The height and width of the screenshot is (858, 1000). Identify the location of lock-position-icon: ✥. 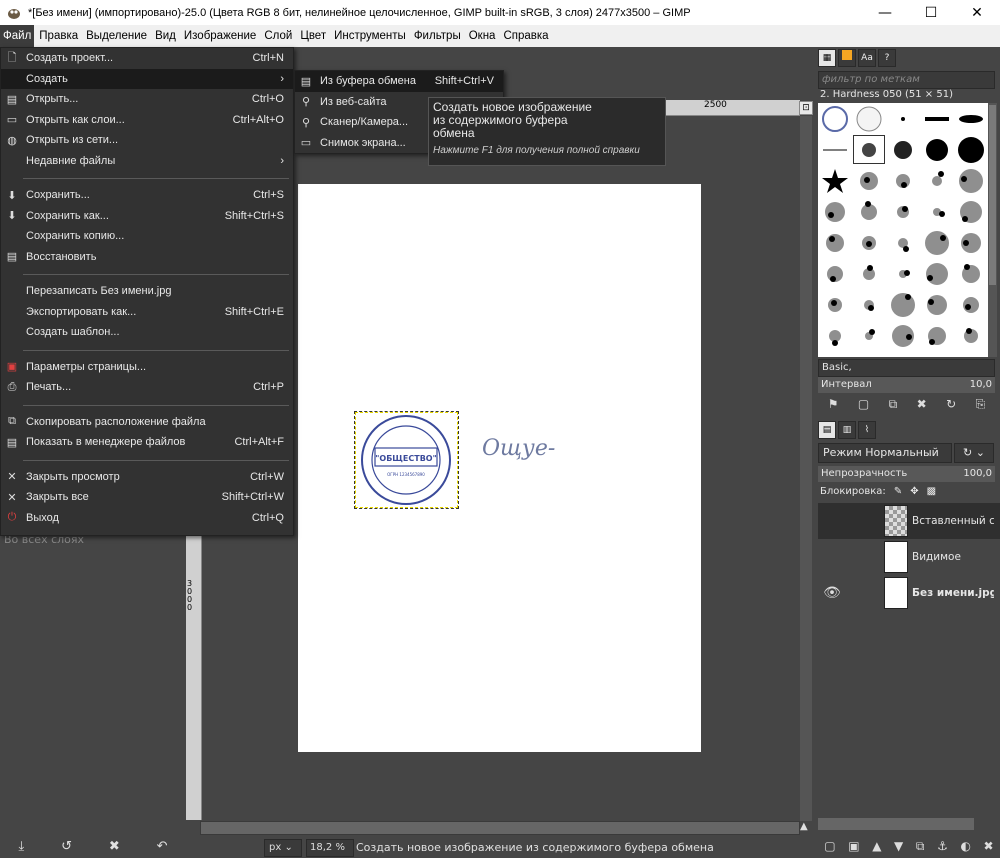
(914, 491).